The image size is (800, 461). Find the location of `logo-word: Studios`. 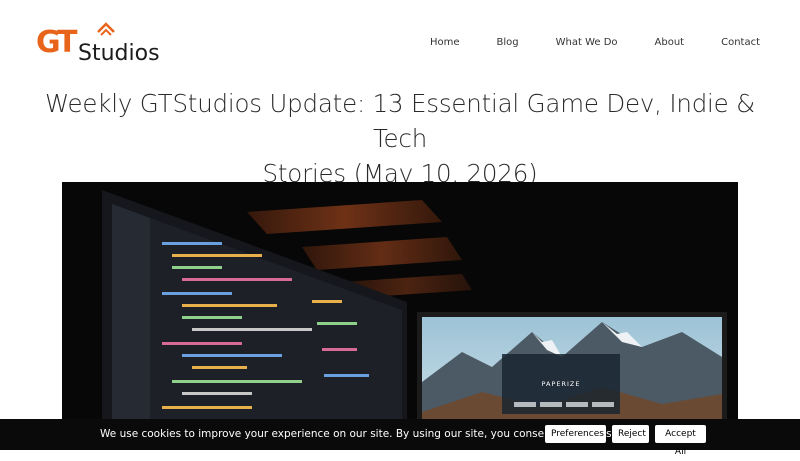

logo-word: Studios is located at coordinates (119, 53).